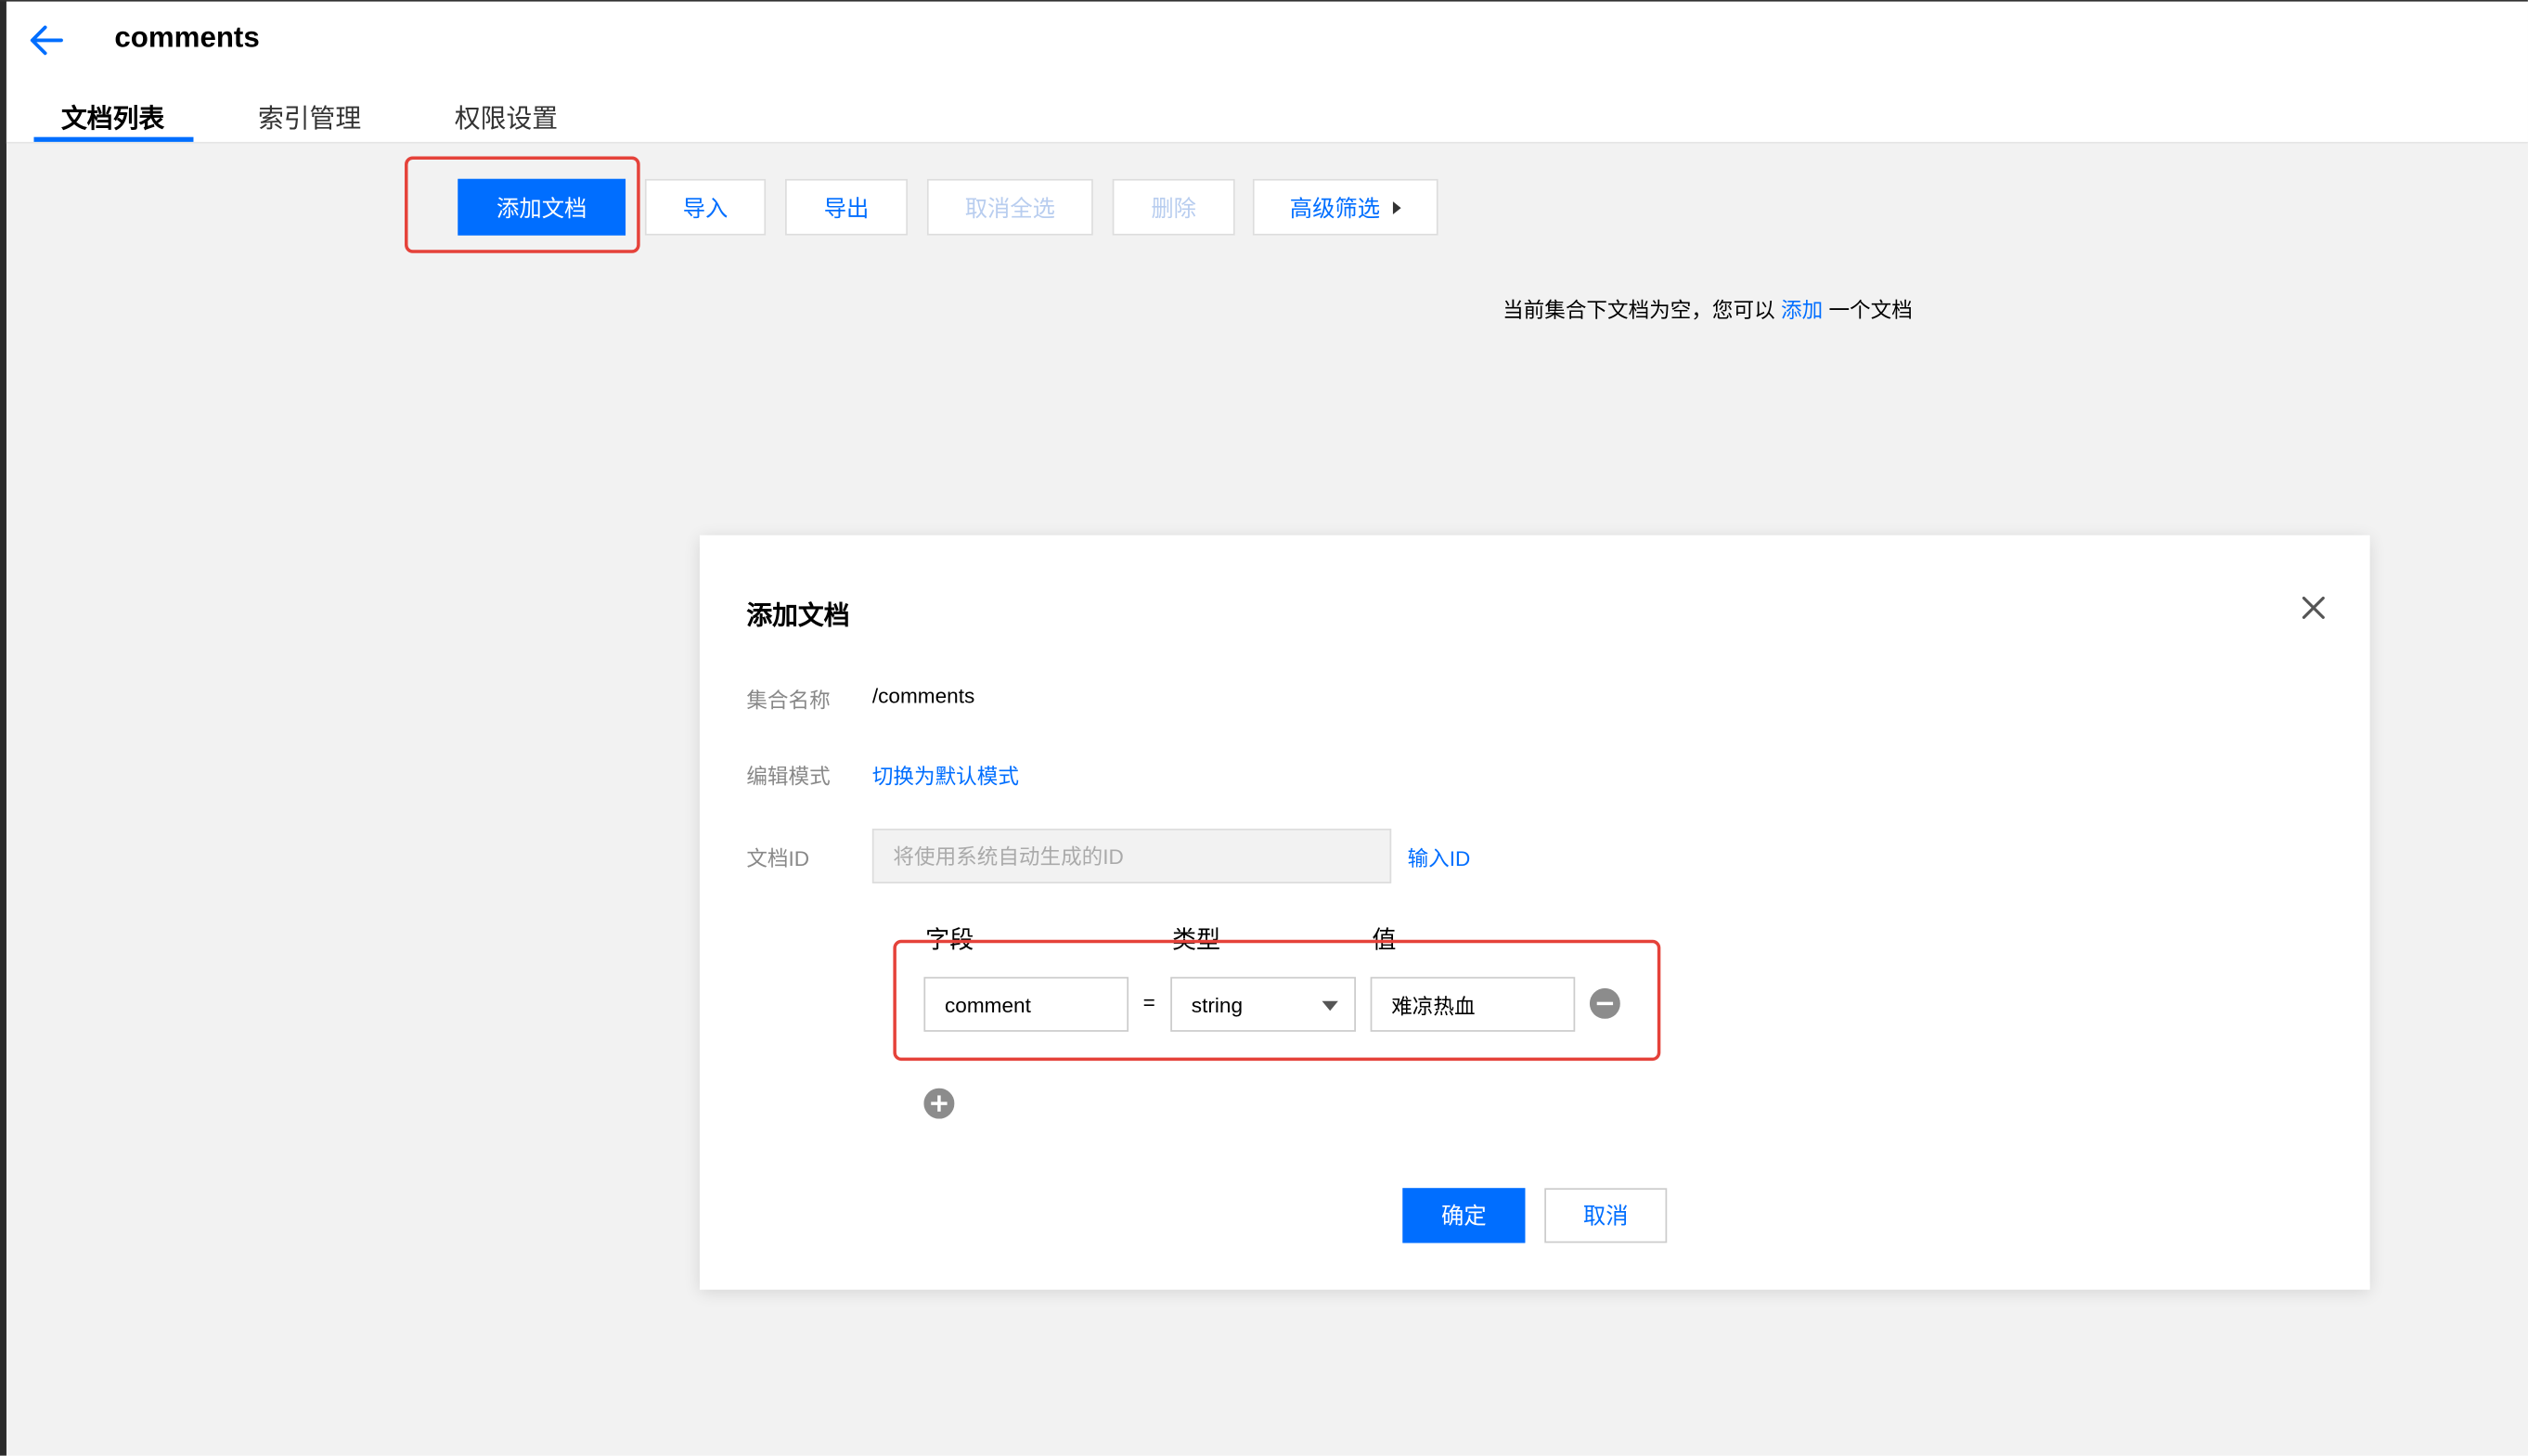 The height and width of the screenshot is (1456, 2528). What do you see at coordinates (798, 616) in the screenshot?
I see `dialog-title: 添加文档` at bounding box center [798, 616].